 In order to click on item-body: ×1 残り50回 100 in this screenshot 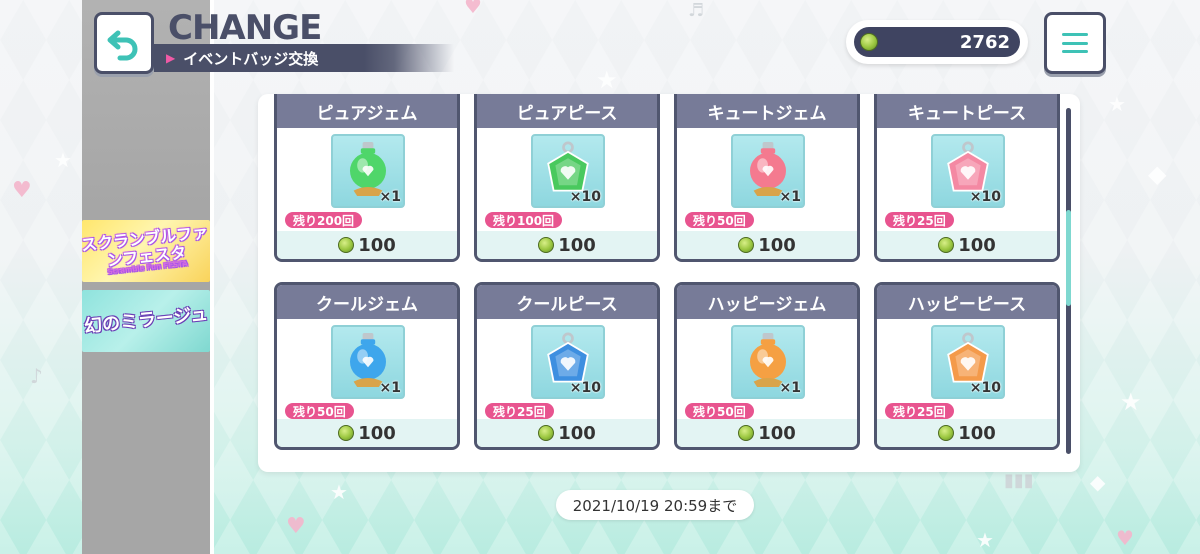, I will do `click(767, 383)`.